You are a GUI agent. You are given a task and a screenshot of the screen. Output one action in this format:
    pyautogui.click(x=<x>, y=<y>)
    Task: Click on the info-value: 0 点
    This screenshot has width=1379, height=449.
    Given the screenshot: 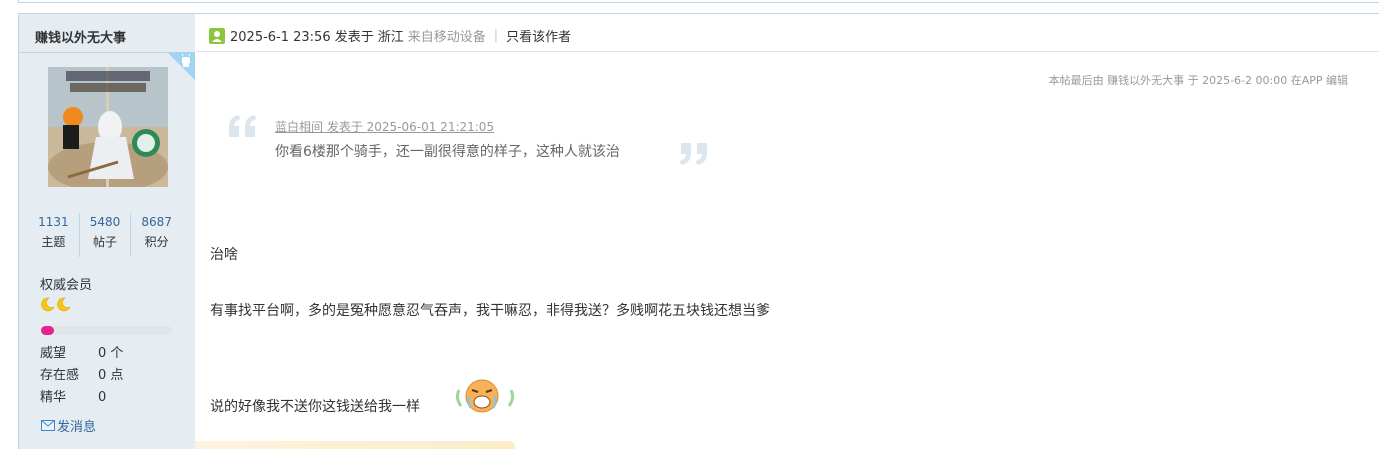 What is the action you would take?
    pyautogui.click(x=111, y=375)
    